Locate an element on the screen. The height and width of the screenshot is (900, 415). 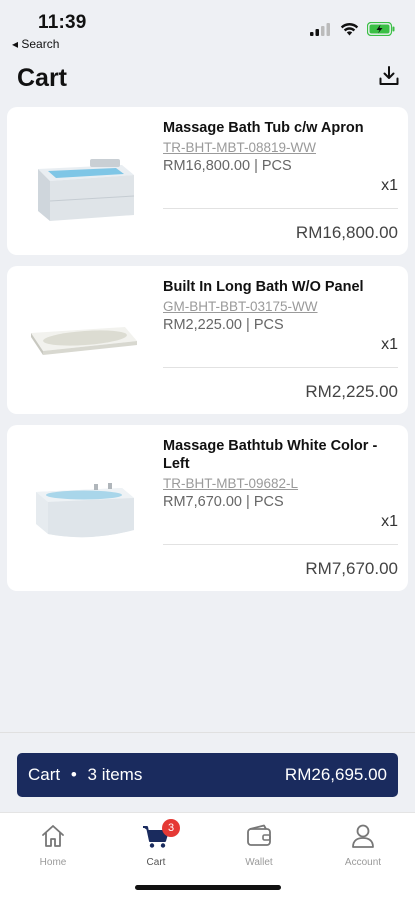
cart-bar-label: Cart is located at coordinates (44, 774).